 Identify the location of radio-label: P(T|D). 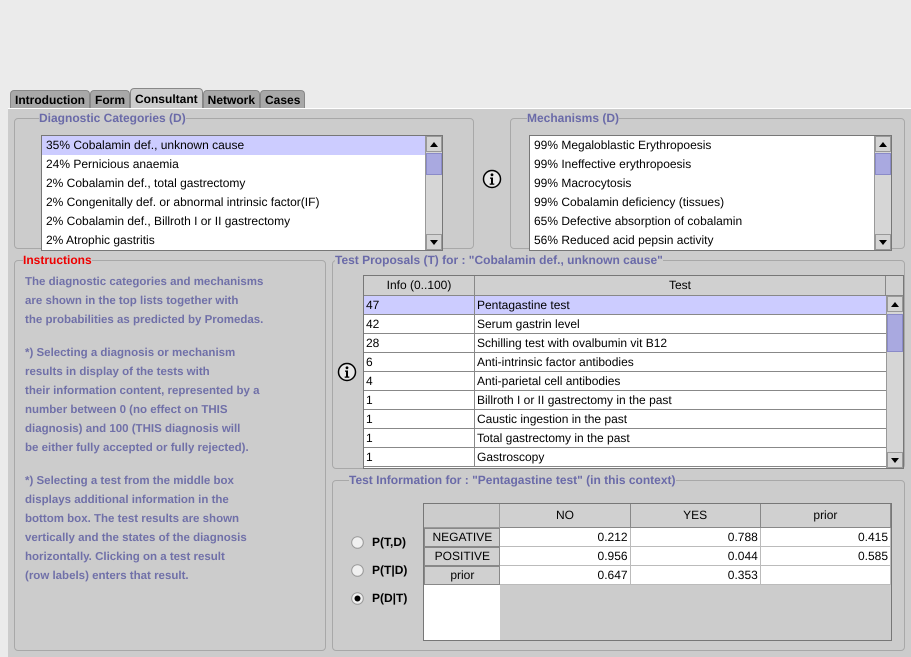
(390, 570).